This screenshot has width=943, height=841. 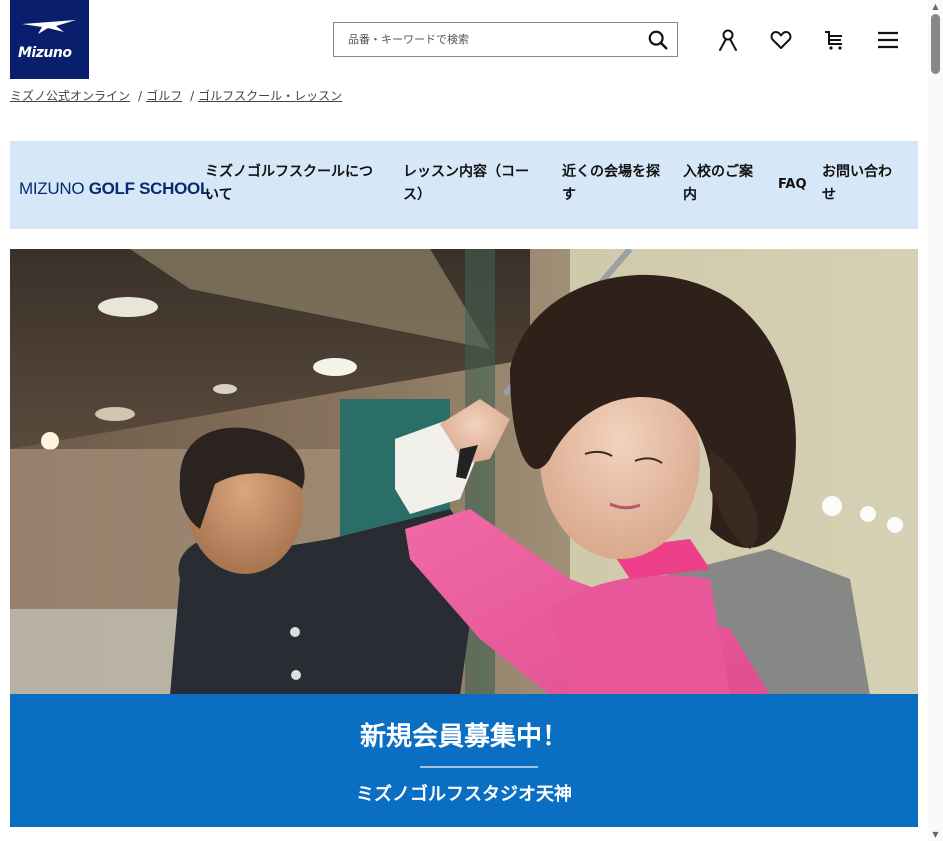 What do you see at coordinates (70, 96) in the screenshot?
I see `breadcrumb-link-home: ミズノ公式オンライン` at bounding box center [70, 96].